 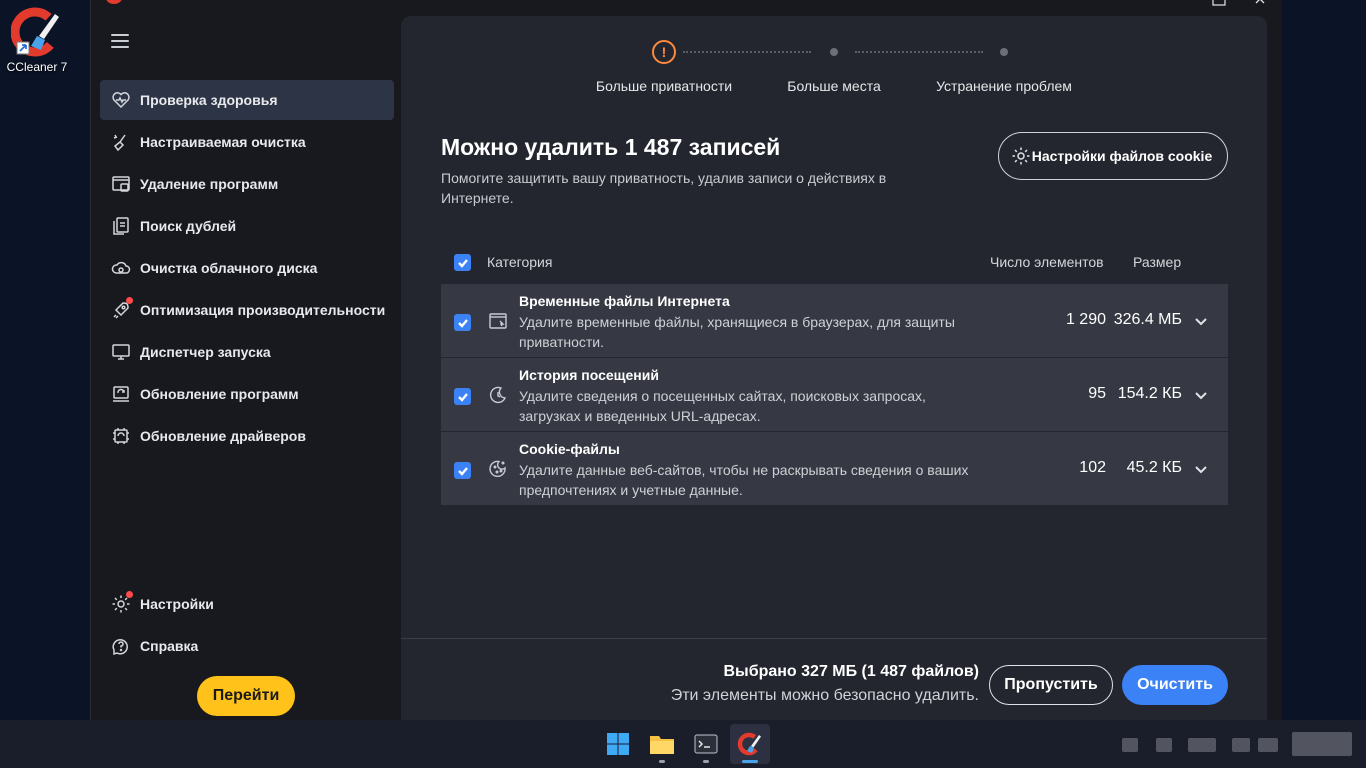 What do you see at coordinates (498, 395) in the screenshot?
I see `history-icon` at bounding box center [498, 395].